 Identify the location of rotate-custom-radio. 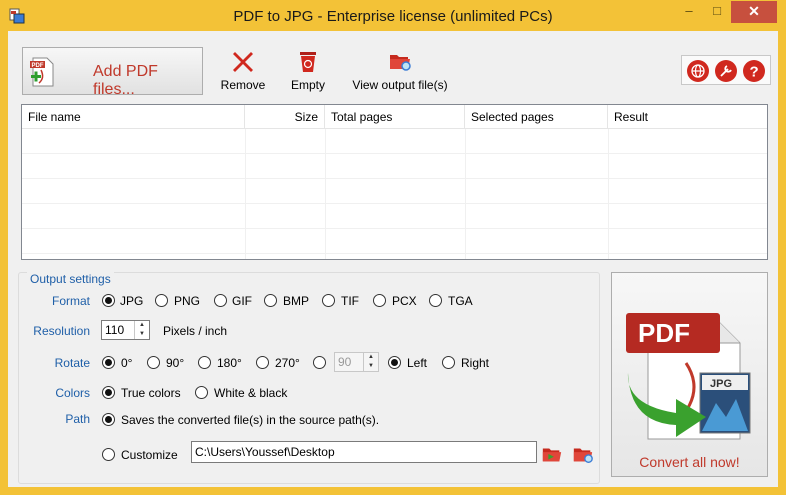
(319, 362).